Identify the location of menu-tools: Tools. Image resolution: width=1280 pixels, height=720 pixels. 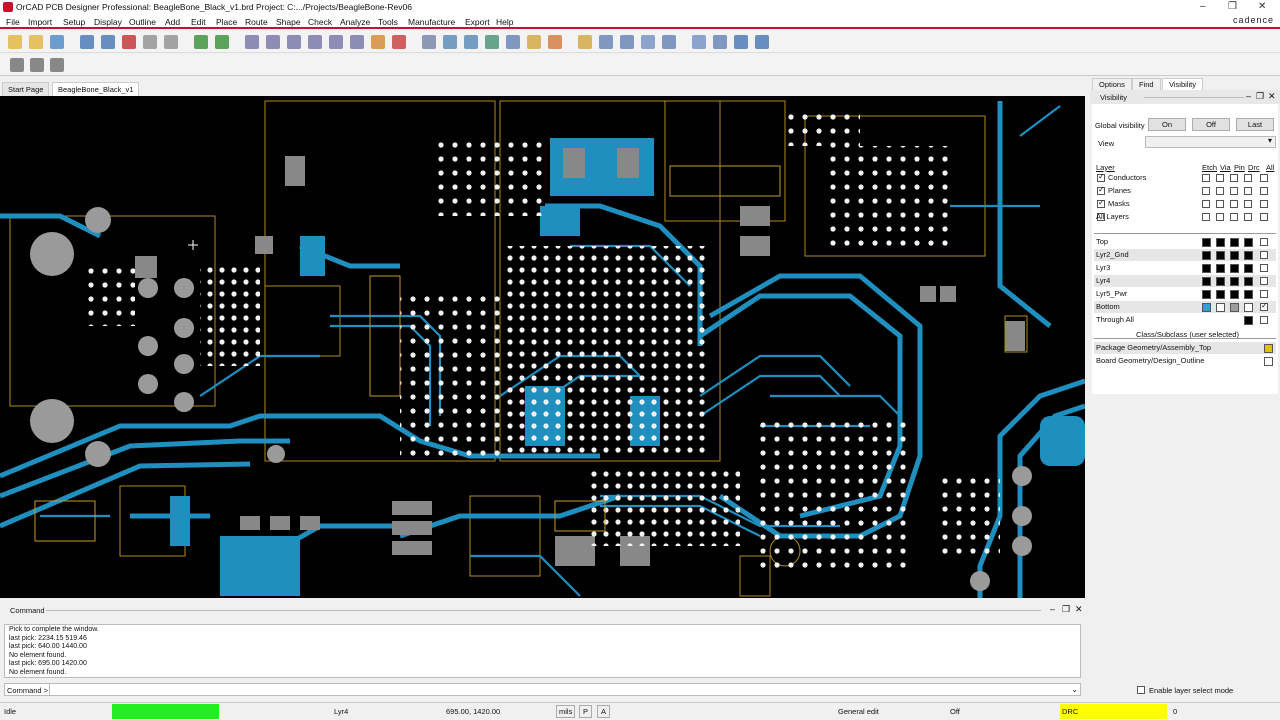
(388, 22).